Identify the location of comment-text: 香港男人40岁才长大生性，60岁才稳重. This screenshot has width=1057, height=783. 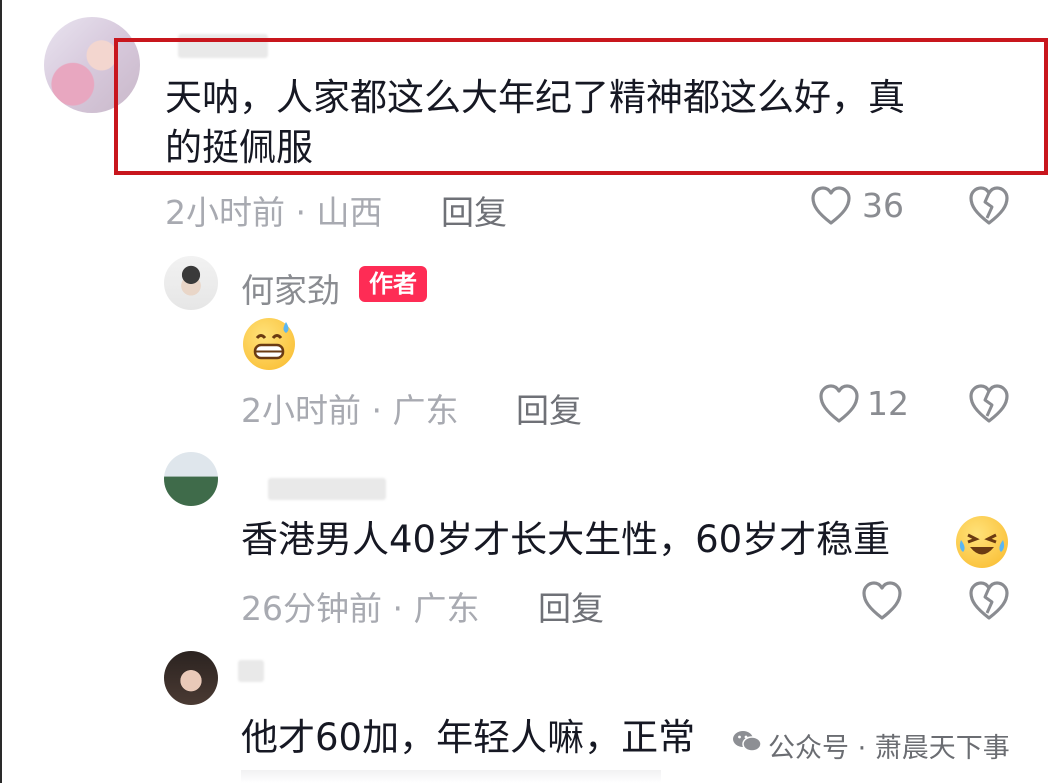
(566, 539).